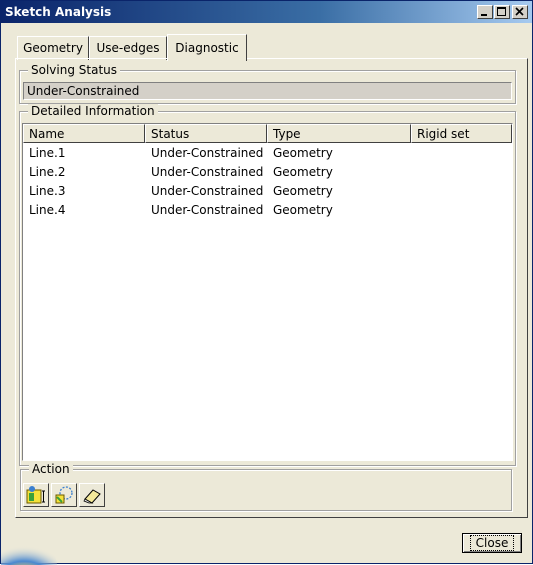 The image size is (533, 565). I want to click on minimize-button, so click(485, 12).